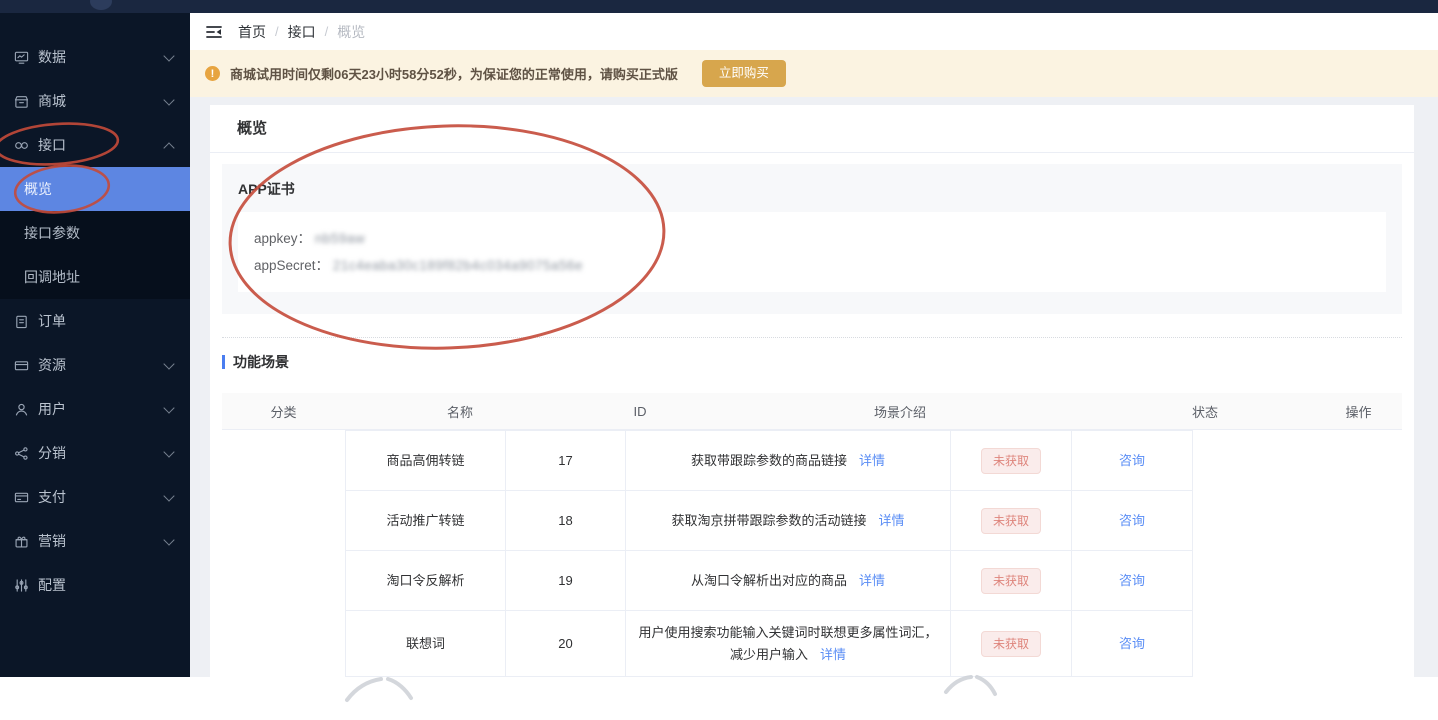 The image size is (1438, 720). I want to click on appkey-label: appkey：, so click(283, 238).